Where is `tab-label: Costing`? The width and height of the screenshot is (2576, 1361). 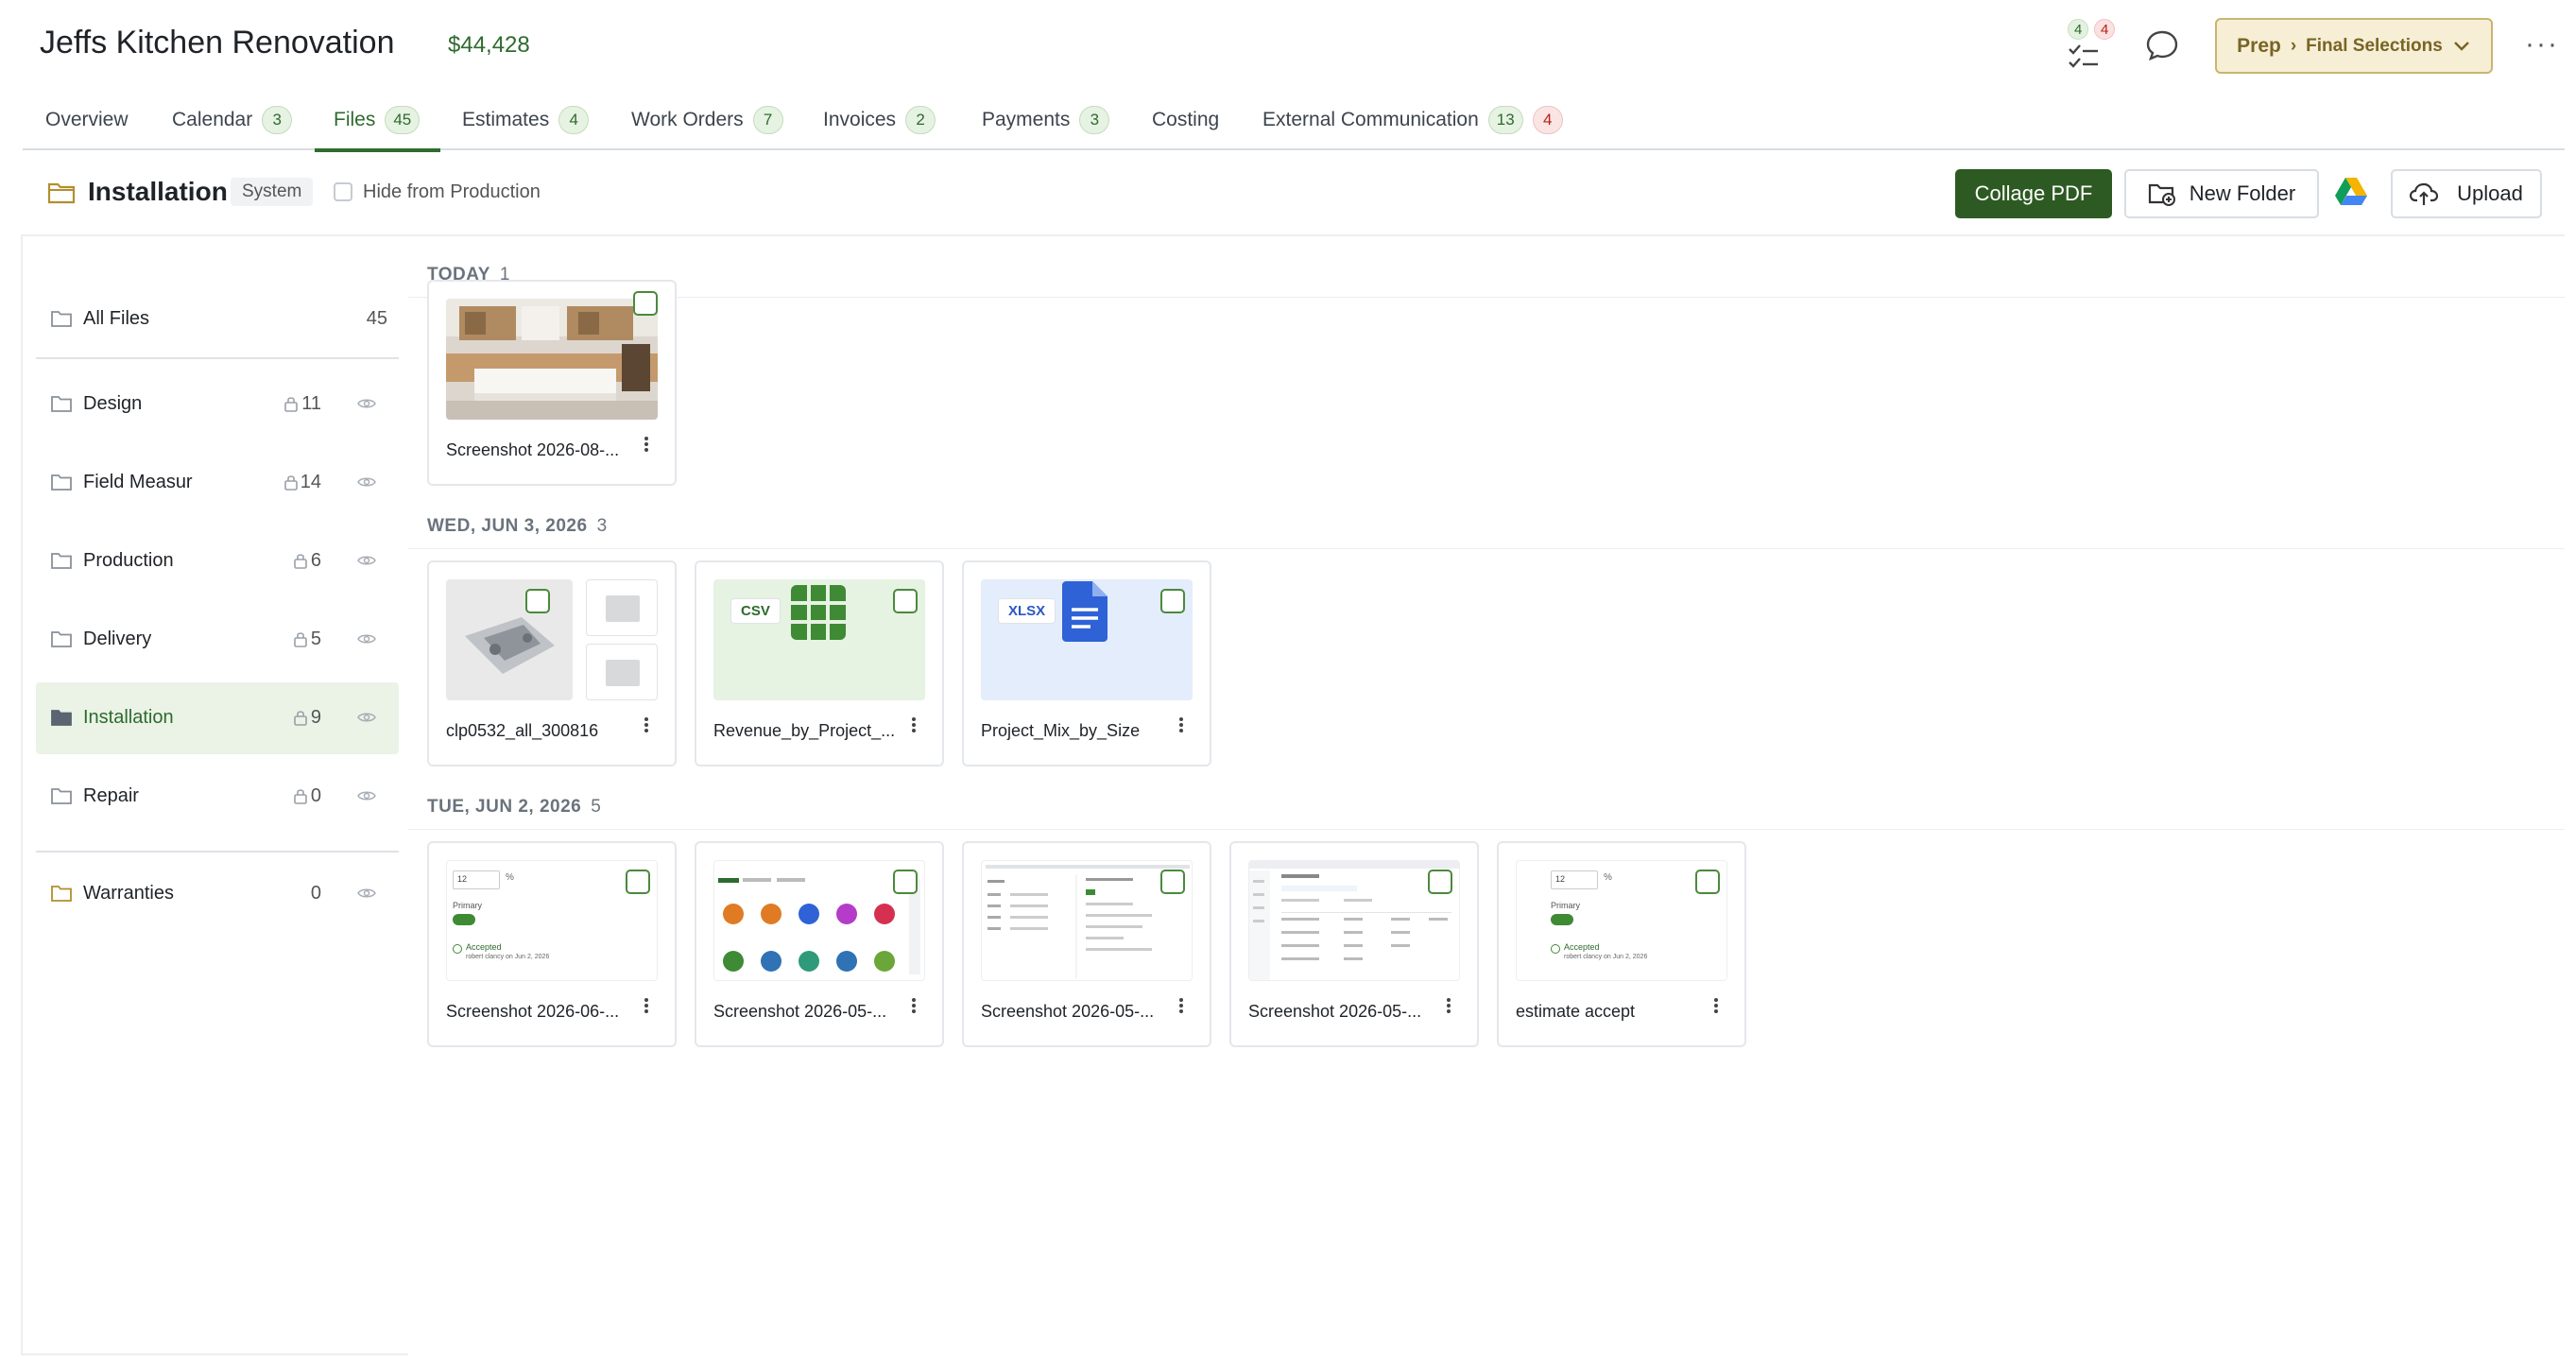
tab-label: Costing is located at coordinates (1186, 119).